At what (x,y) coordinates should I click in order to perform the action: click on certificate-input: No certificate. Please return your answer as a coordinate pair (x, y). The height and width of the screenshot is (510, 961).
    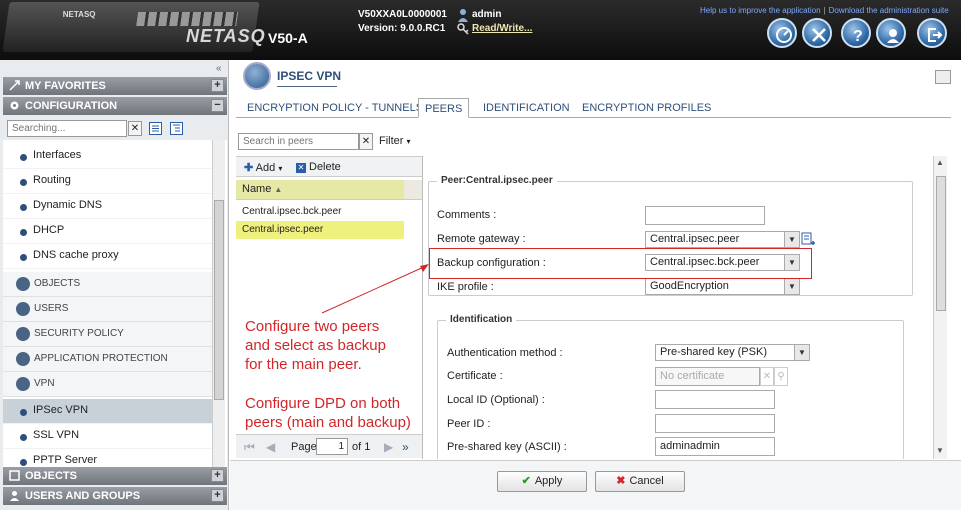
    Looking at the image, I should click on (707, 376).